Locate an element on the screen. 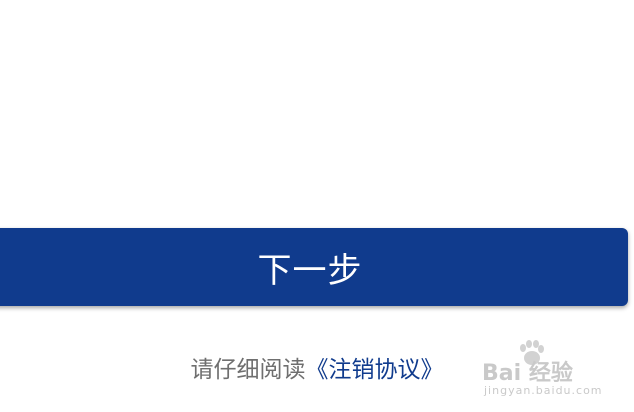  baidu-jingyan-watermark: Bai 经验 jingyan.baidu.com is located at coordinates (542, 371).